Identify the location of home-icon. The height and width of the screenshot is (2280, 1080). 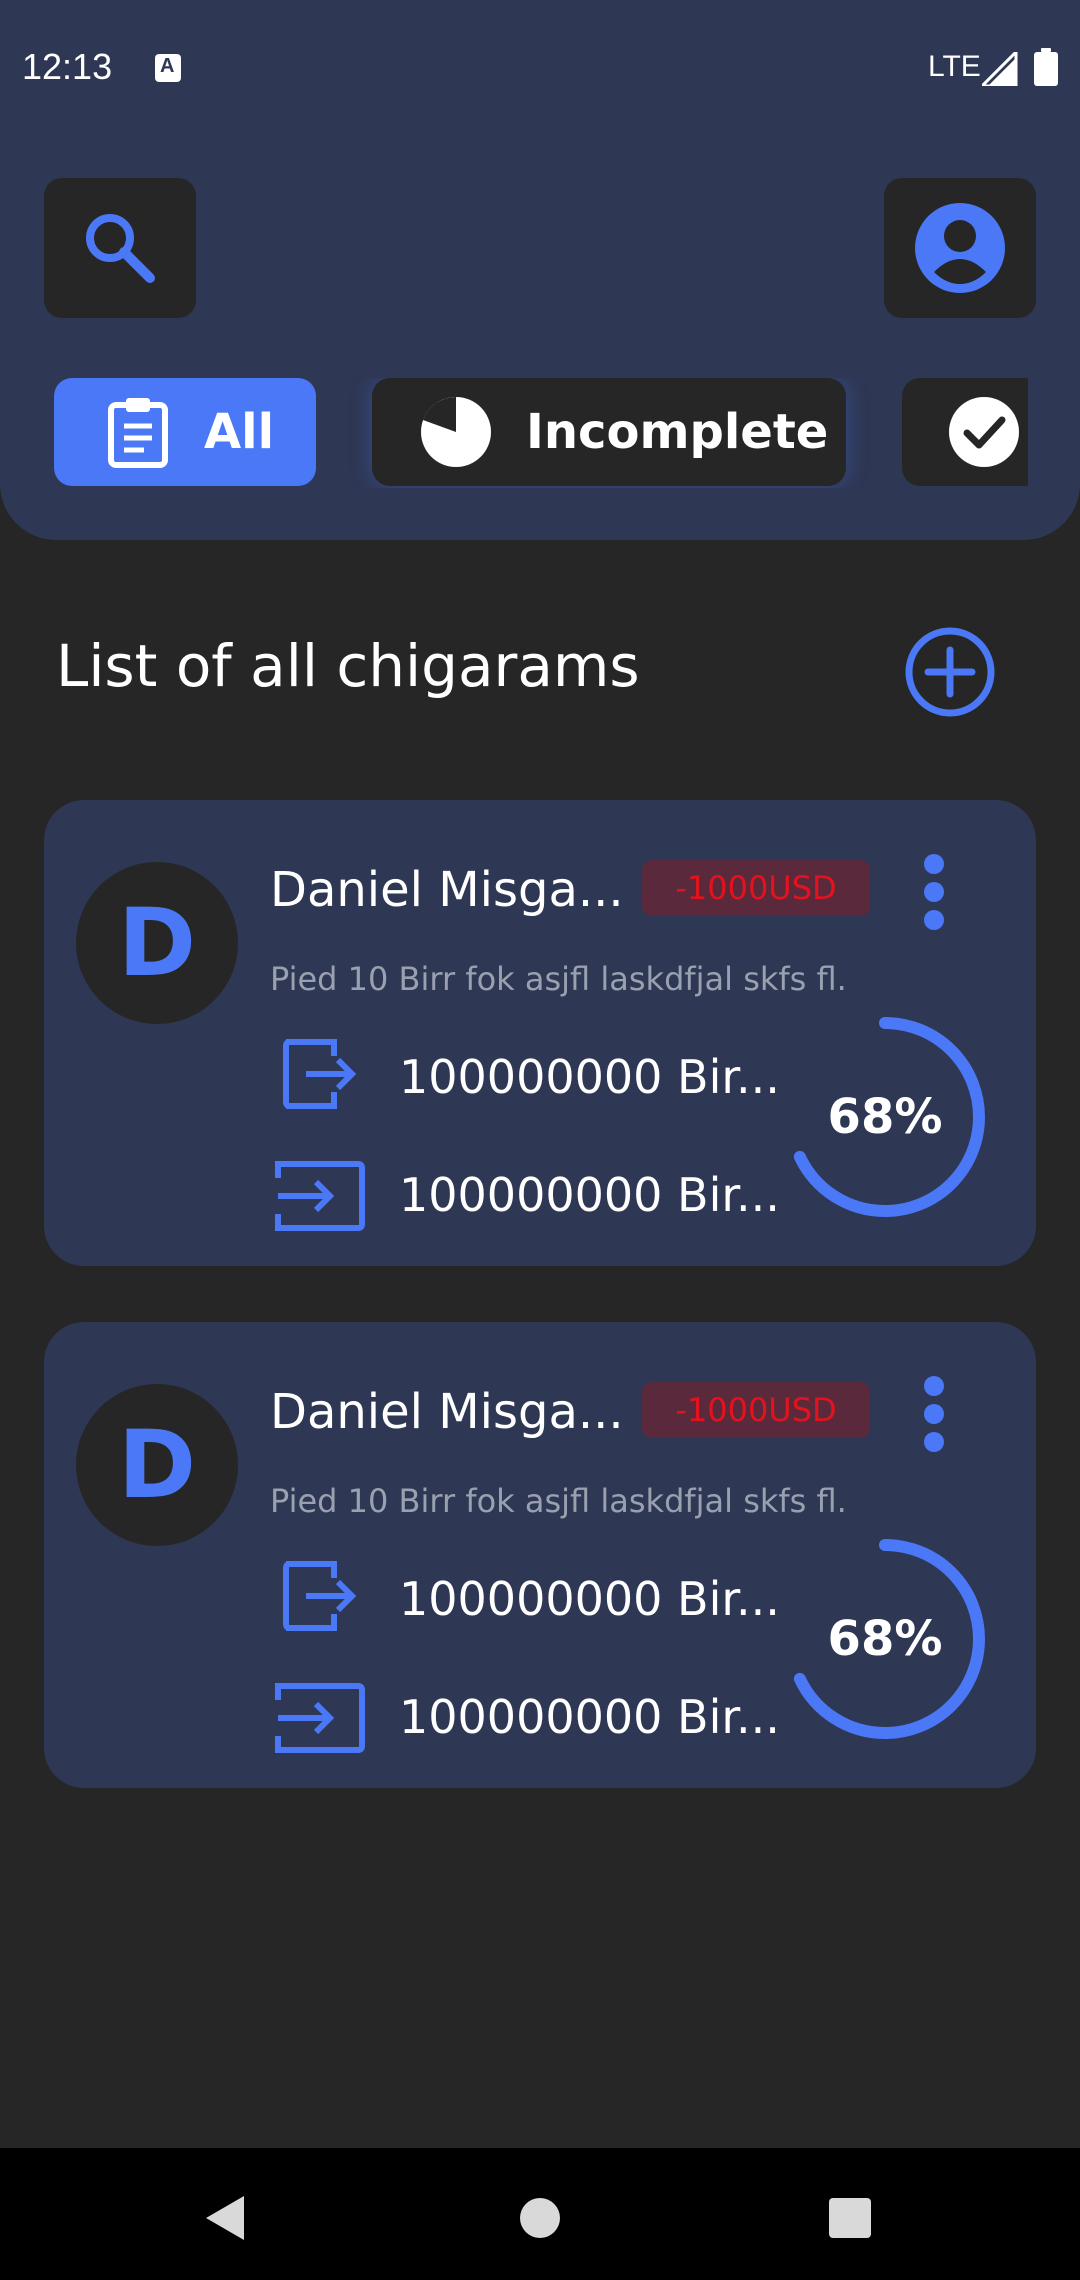
(540, 2218).